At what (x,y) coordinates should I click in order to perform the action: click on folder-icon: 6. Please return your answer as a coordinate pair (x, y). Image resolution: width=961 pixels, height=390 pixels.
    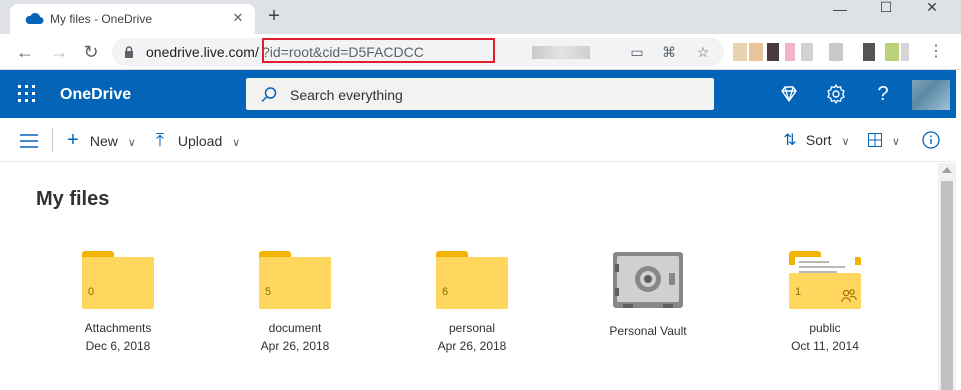
    Looking at the image, I should click on (472, 280).